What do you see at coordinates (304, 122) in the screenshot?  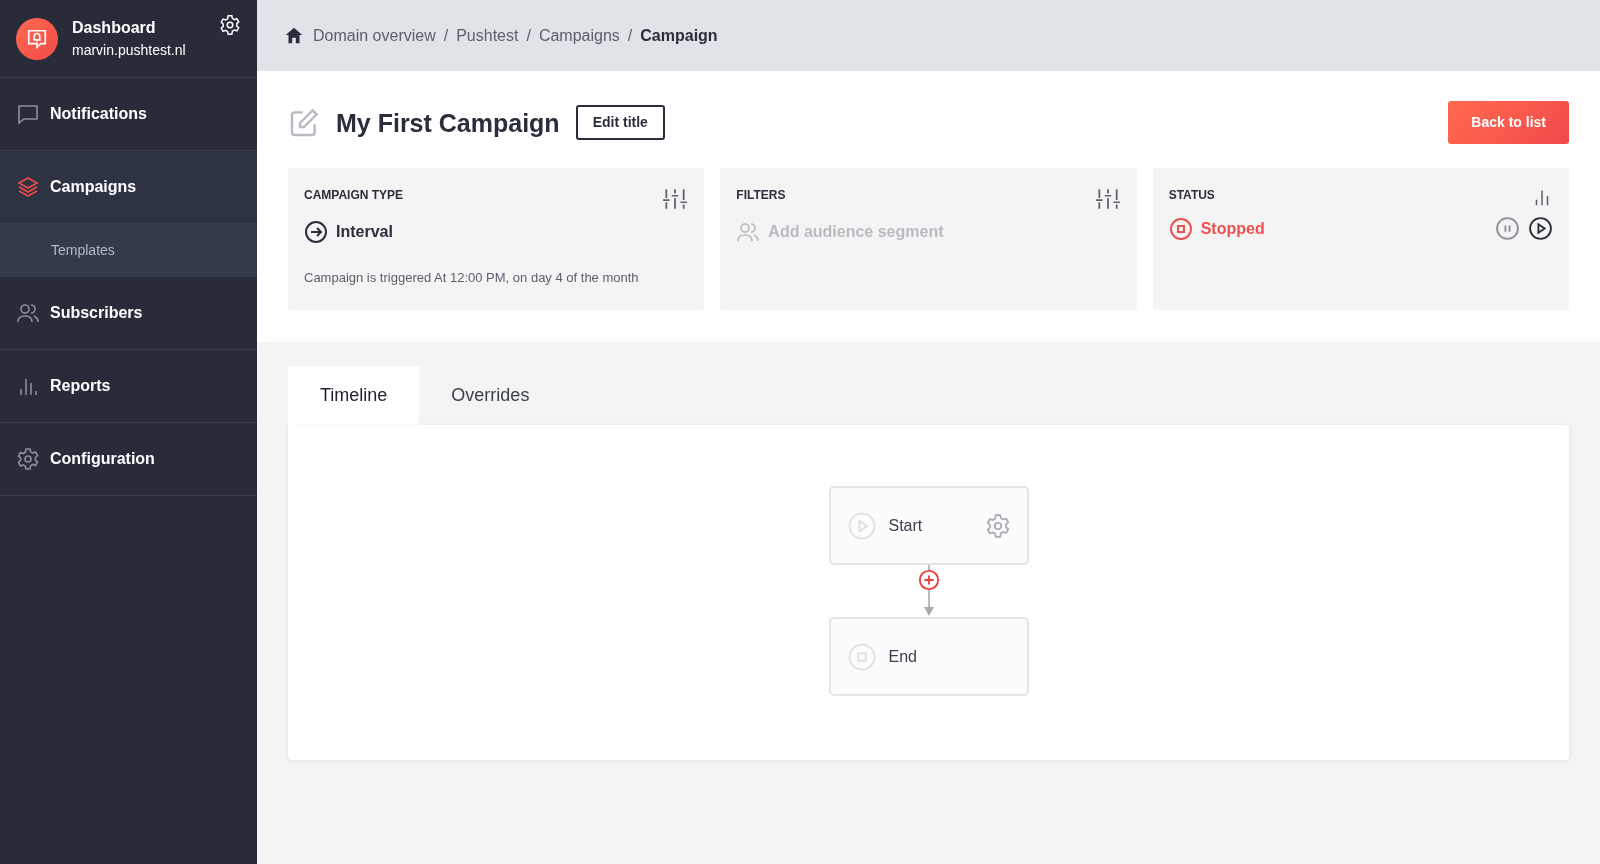 I see `edit-icon` at bounding box center [304, 122].